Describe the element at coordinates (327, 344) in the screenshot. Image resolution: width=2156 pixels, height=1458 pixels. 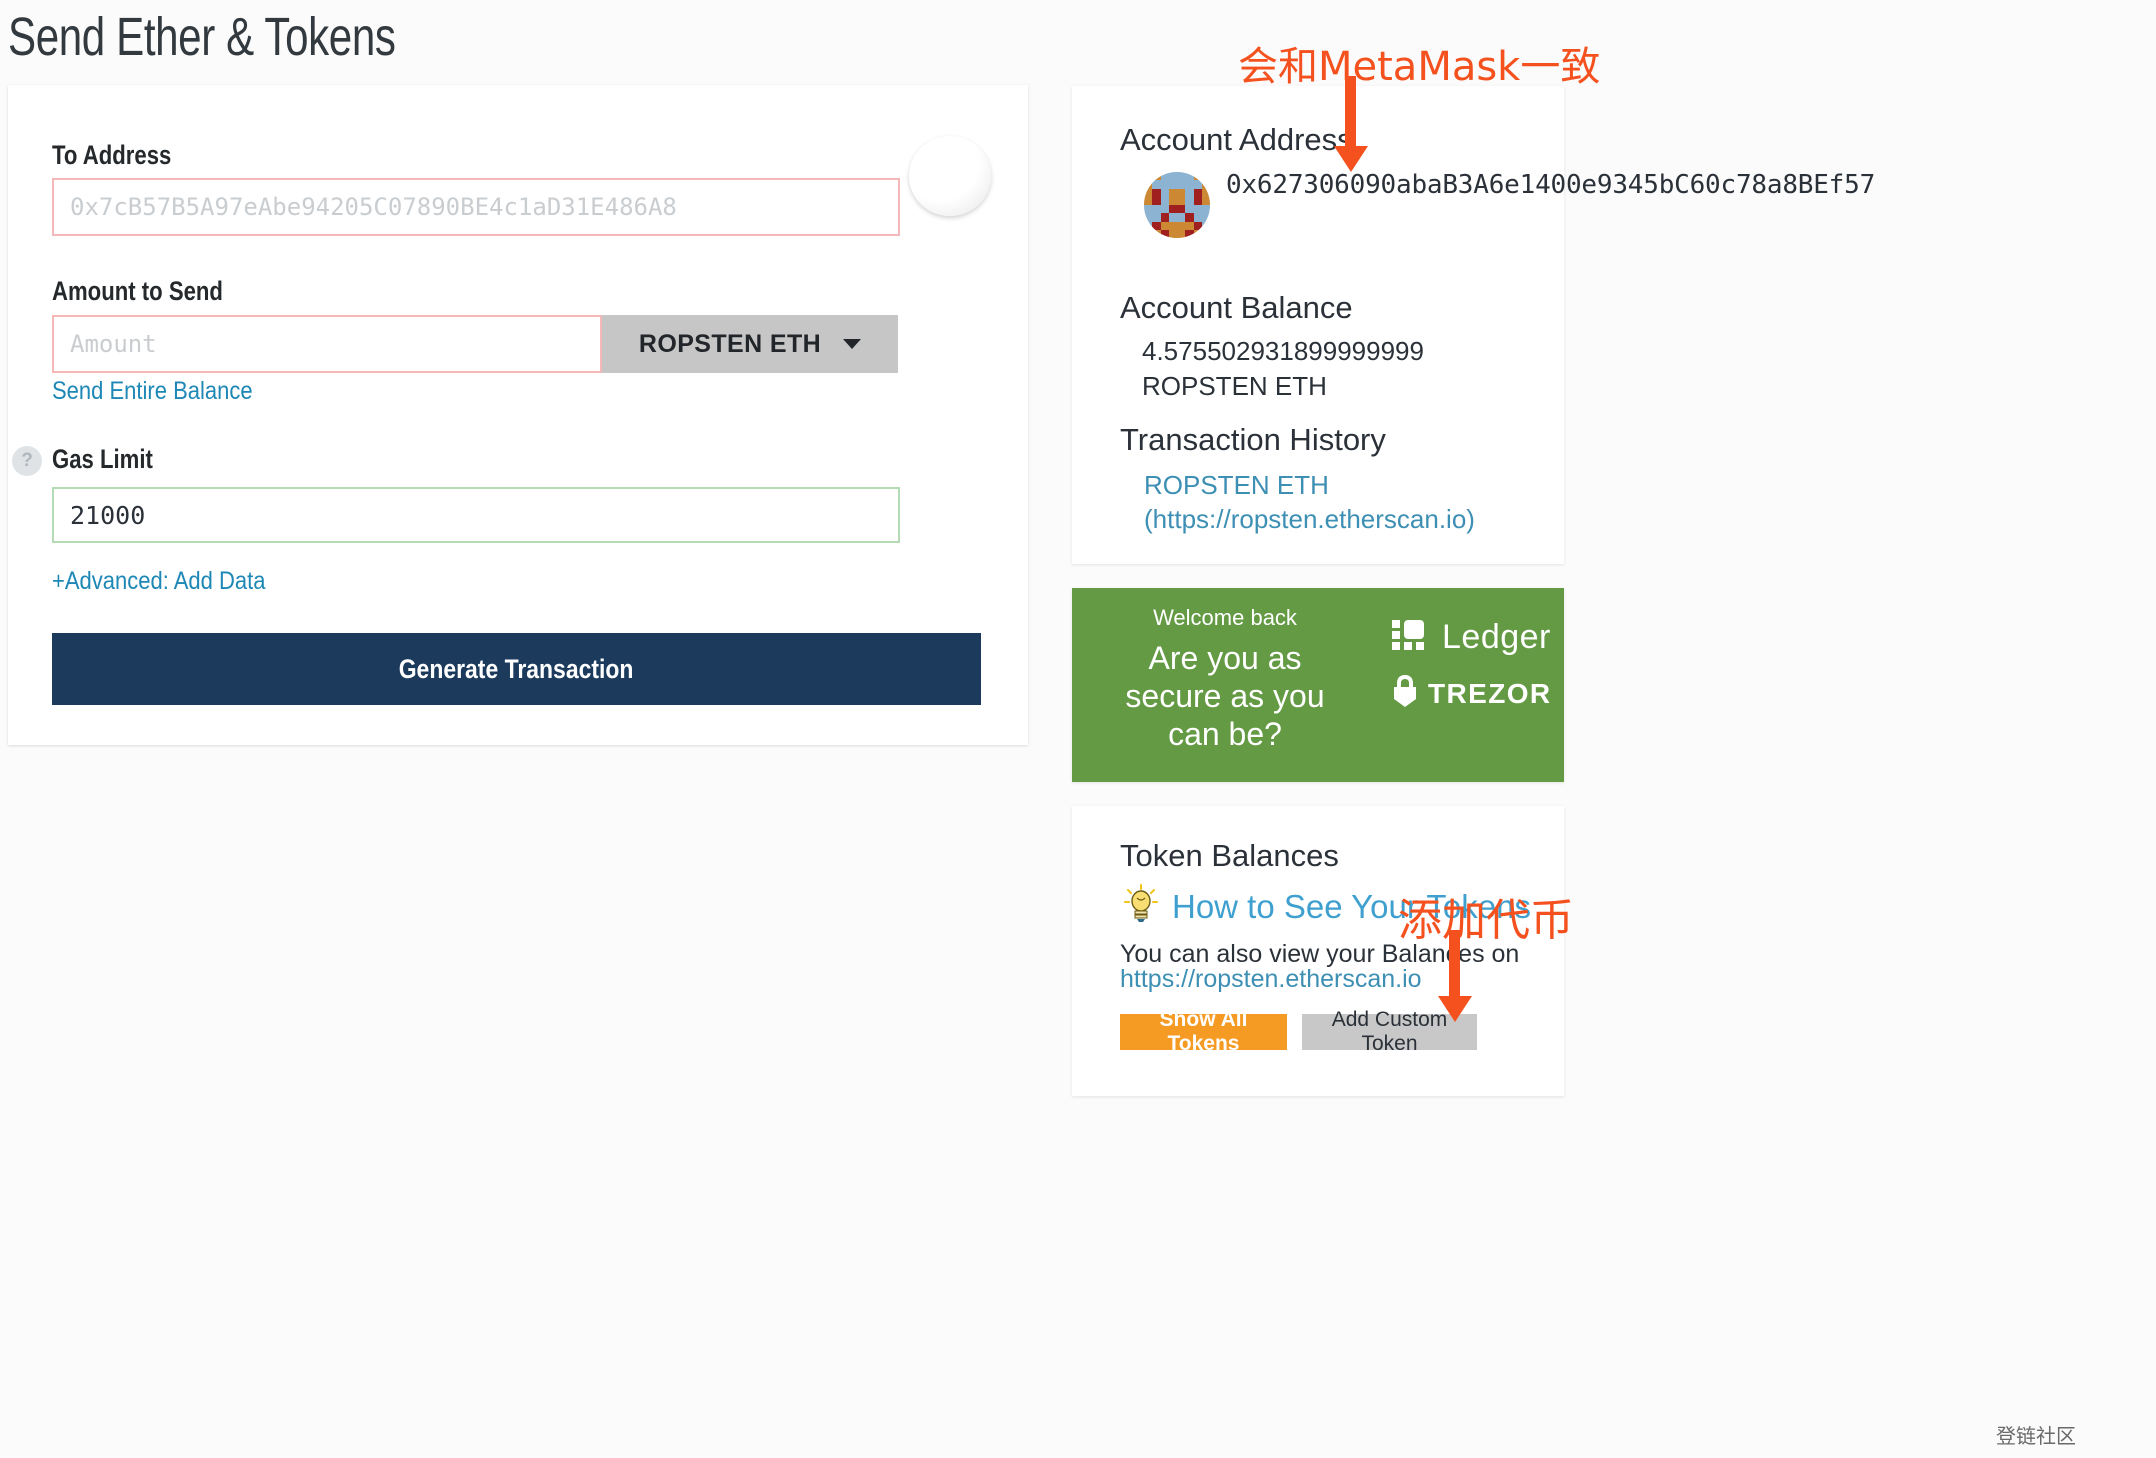
I see `amount-input: Amount` at that location.